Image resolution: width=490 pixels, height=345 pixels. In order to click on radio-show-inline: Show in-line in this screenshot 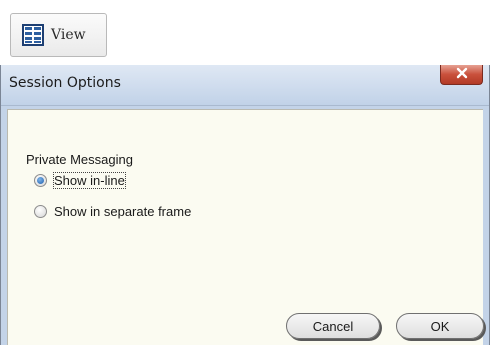, I will do `click(80, 180)`.